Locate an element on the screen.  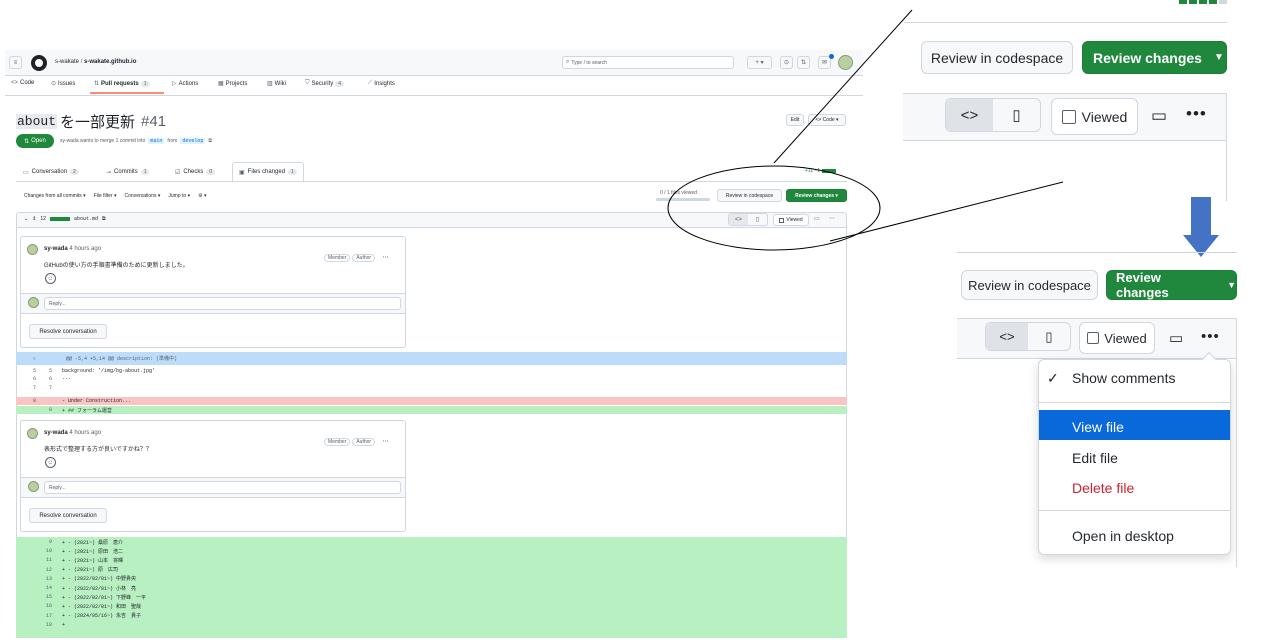
search-input: ⌕ Type / to search is located at coordinates (648, 62).